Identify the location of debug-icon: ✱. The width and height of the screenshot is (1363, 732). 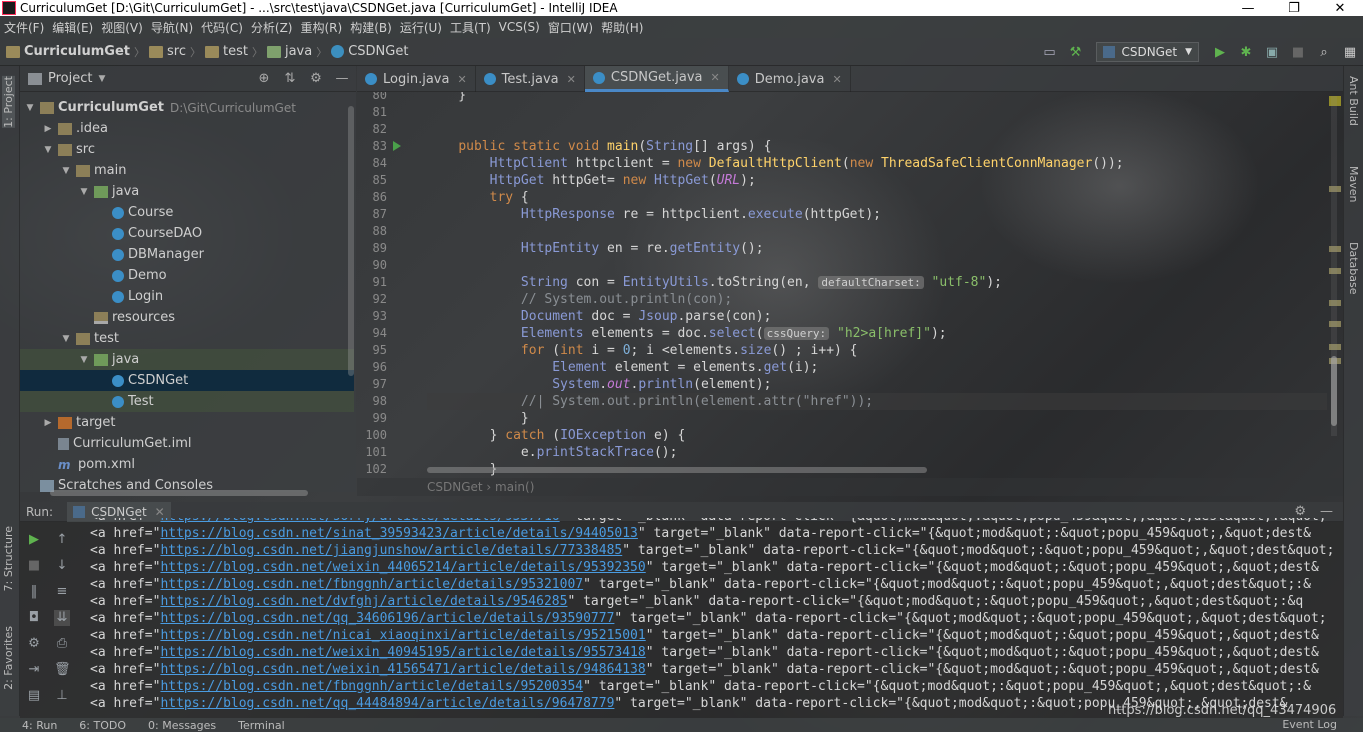
(1246, 52).